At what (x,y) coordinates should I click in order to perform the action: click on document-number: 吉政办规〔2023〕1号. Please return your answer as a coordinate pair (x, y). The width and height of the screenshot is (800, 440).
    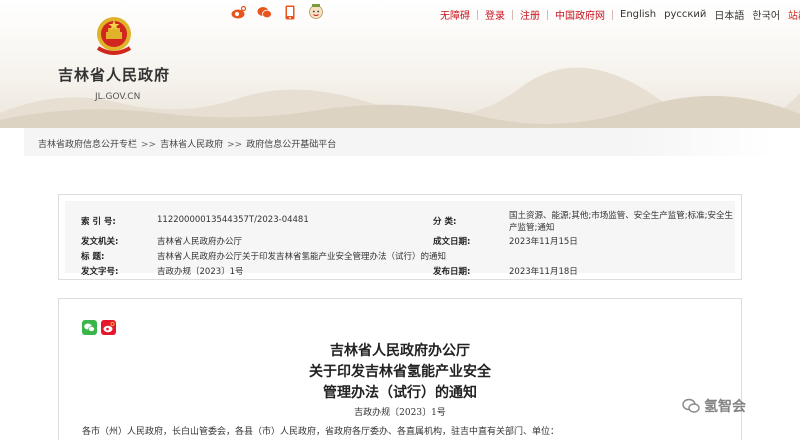
    Looking at the image, I should click on (400, 413).